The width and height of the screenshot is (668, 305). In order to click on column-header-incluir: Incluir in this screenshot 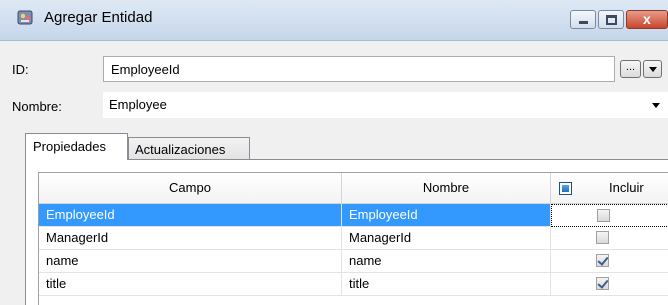, I will do `click(609, 188)`.